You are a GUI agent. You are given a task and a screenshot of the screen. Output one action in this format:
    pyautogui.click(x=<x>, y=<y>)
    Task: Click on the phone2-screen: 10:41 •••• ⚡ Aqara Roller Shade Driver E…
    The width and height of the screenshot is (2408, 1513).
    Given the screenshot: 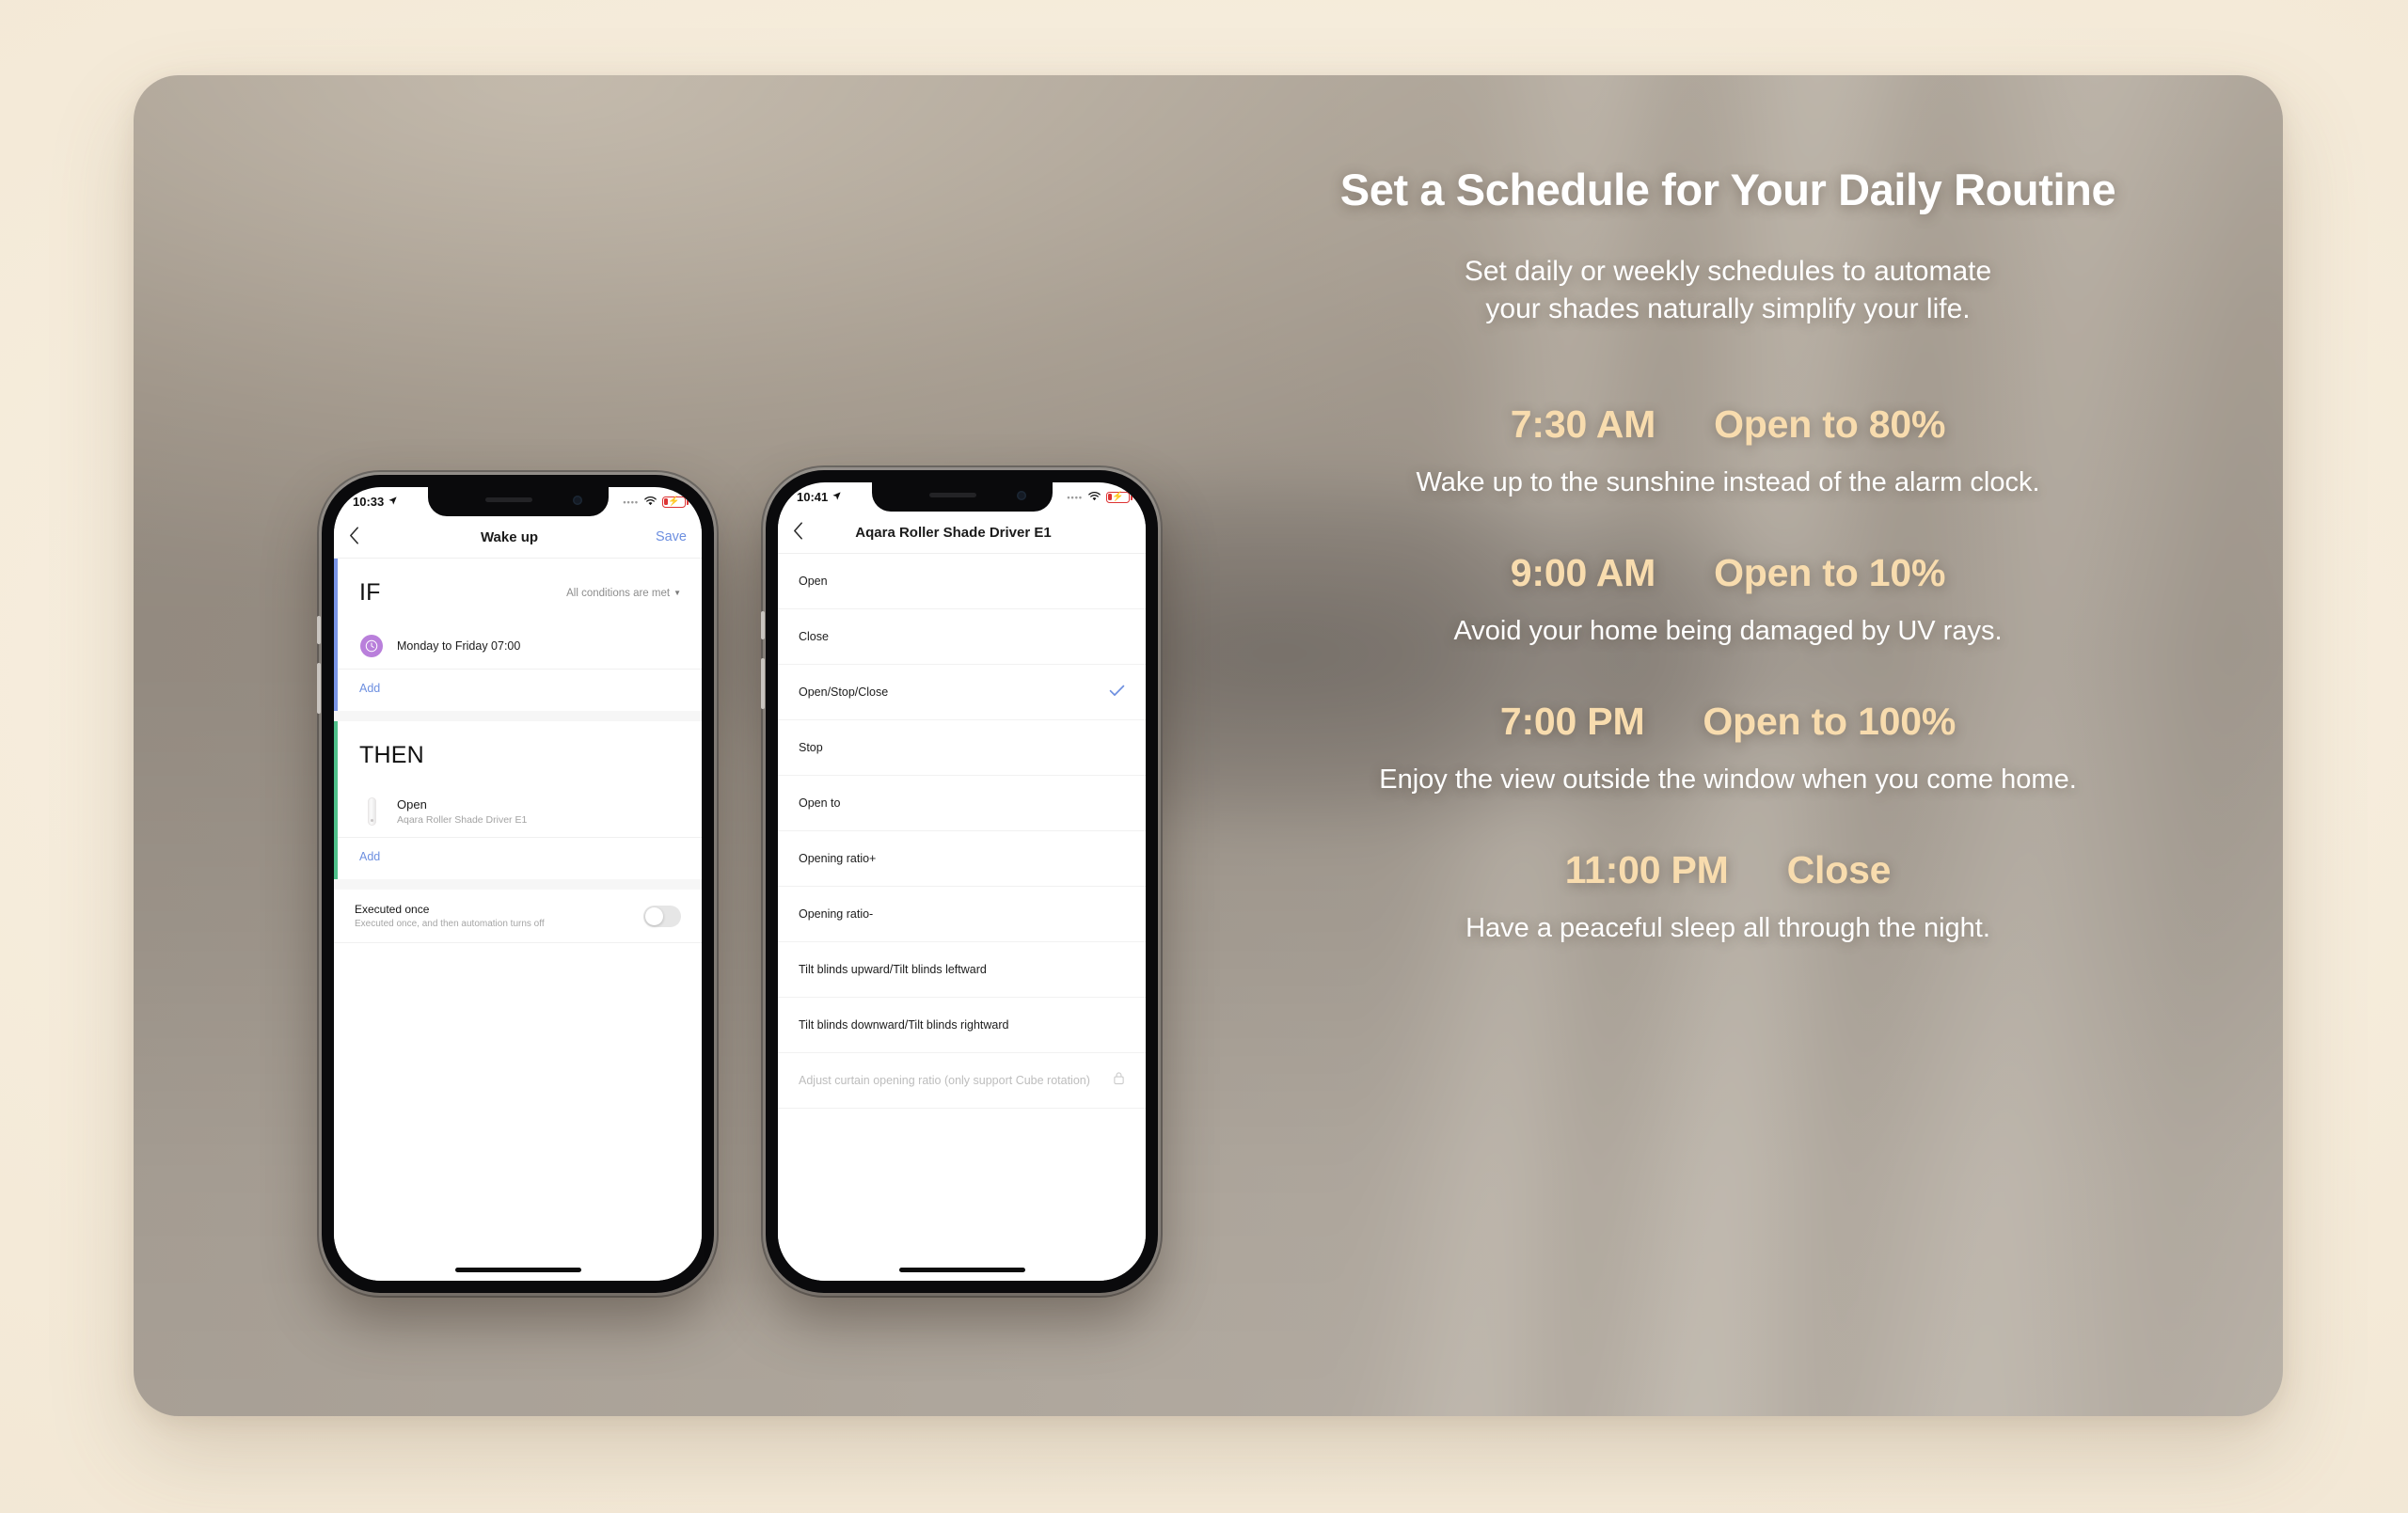 What is the action you would take?
    pyautogui.click(x=962, y=881)
    